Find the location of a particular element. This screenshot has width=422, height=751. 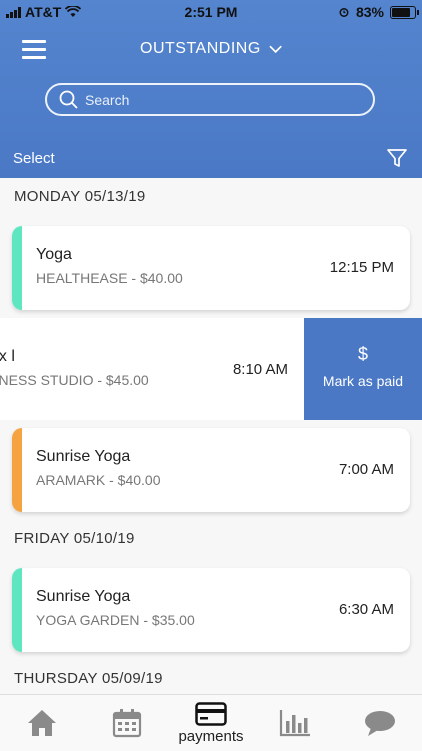

tab-payments-label: payments is located at coordinates (211, 736).